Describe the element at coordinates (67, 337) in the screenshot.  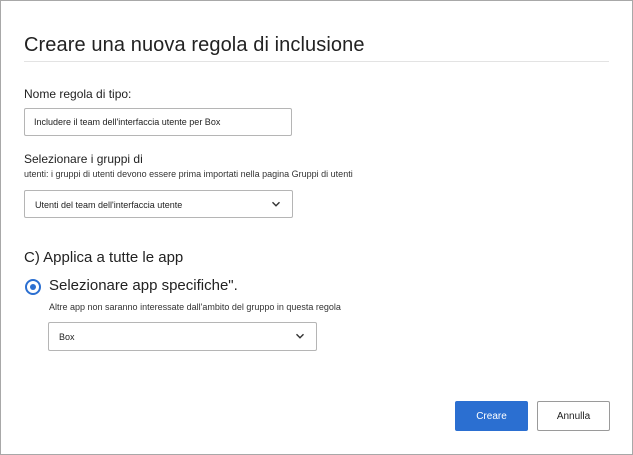
I see `app-selected-value: Box` at that location.